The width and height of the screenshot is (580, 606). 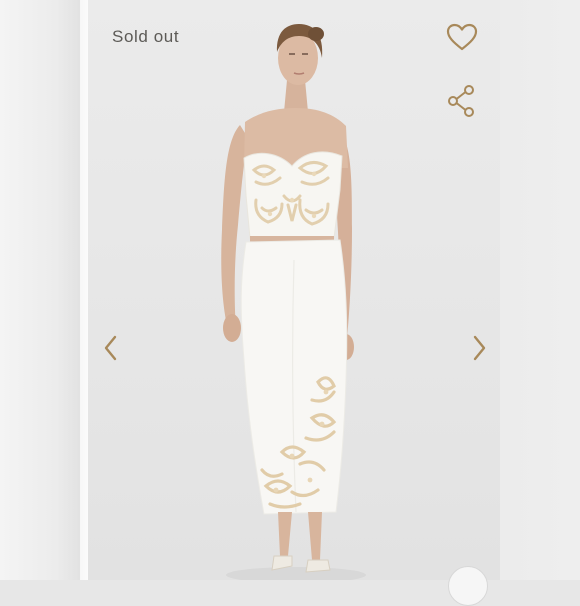 What do you see at coordinates (84, 290) in the screenshot?
I see `photo-divider` at bounding box center [84, 290].